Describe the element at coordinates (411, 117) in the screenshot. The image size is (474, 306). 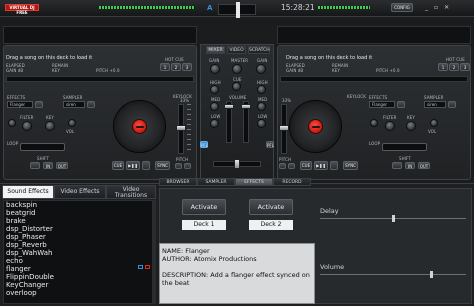
I see `deck-2-key2-label: KEY` at that location.